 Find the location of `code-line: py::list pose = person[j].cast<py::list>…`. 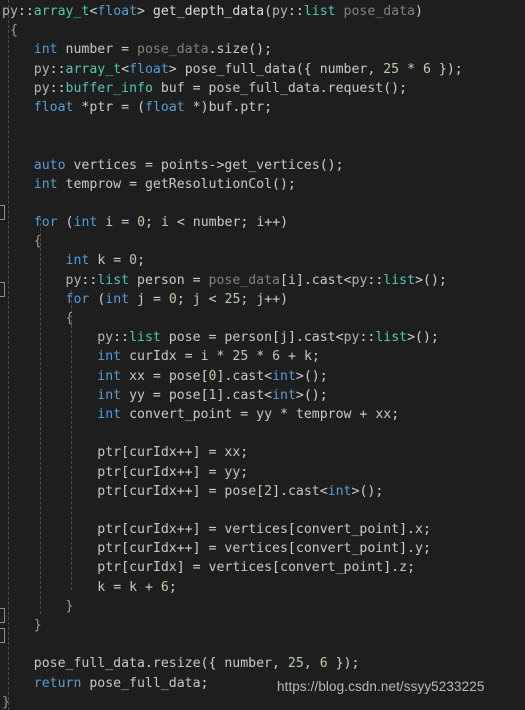

code-line: py::list pose = person[j].cast<py::list>… is located at coordinates (268, 338).